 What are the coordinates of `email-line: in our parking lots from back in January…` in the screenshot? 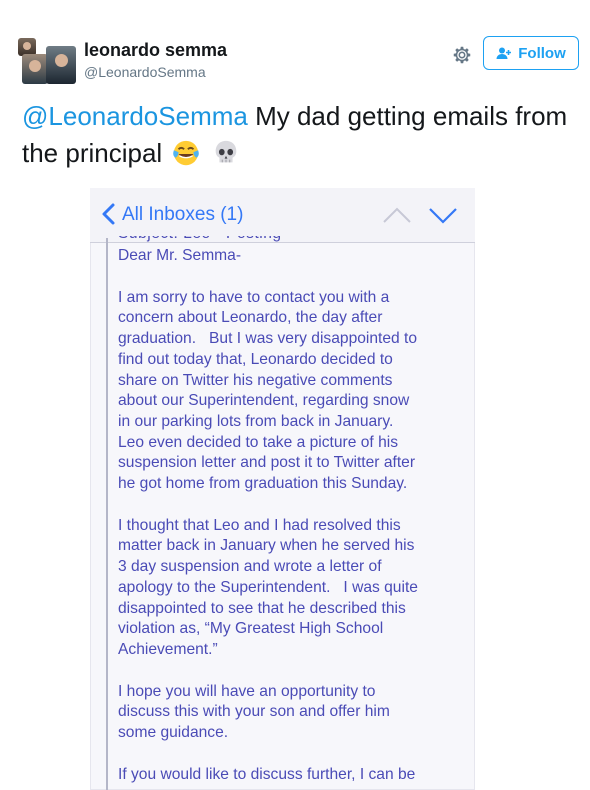 It's located at (256, 421).